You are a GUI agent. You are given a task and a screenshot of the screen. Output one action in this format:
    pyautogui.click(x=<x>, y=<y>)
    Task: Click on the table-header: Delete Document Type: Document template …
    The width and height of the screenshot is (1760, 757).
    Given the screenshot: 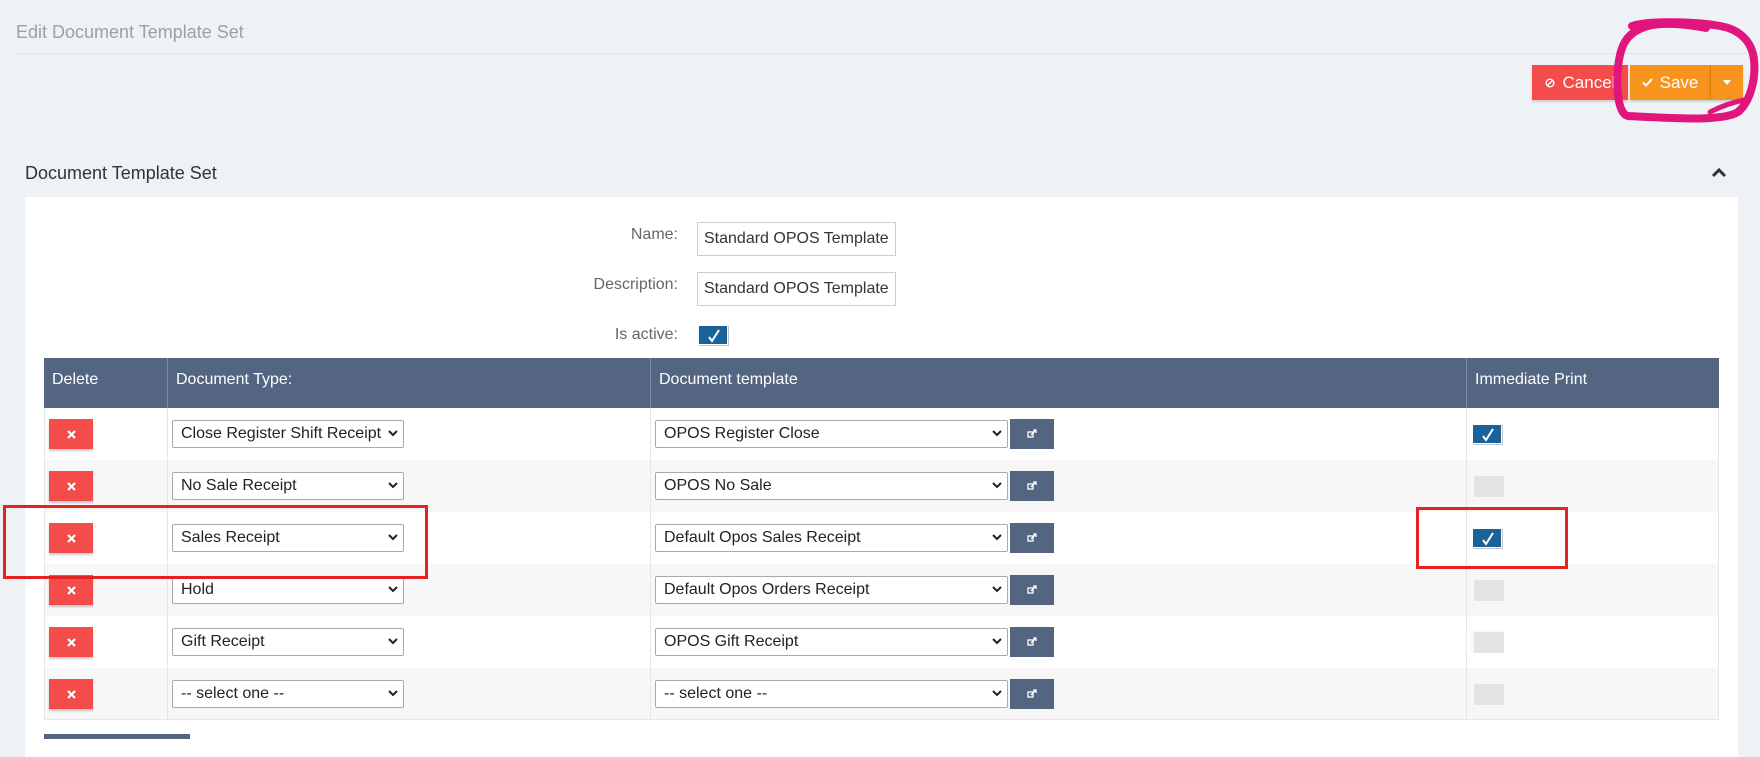 What is the action you would take?
    pyautogui.click(x=881, y=383)
    